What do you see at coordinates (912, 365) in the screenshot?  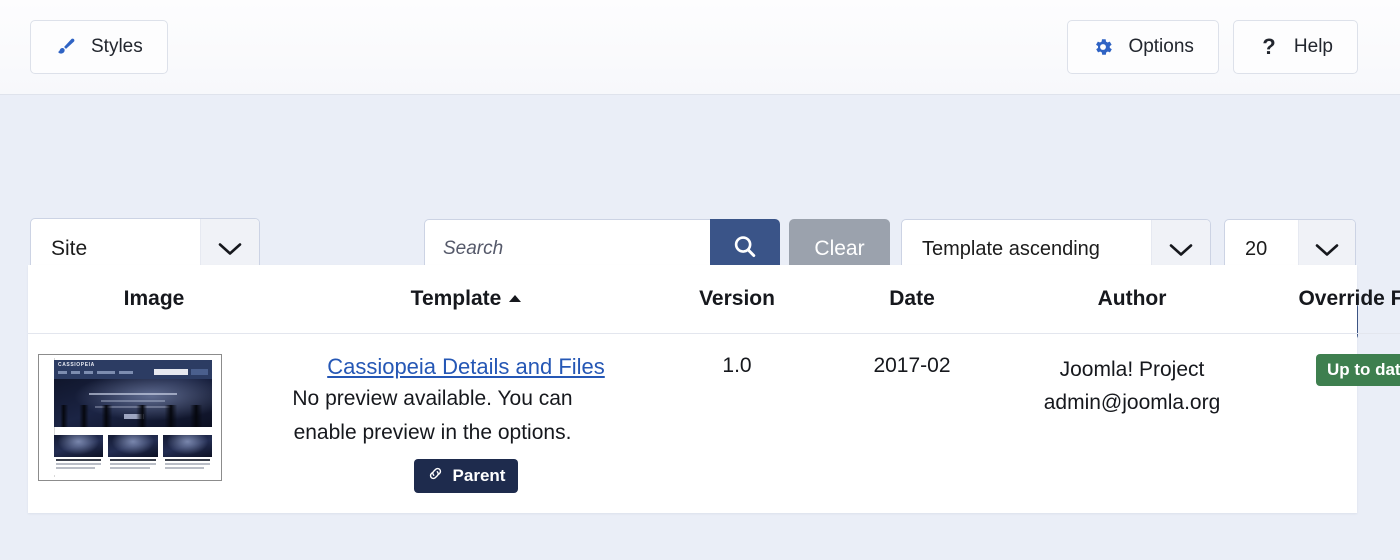 I see `cell-date: 2017-02` at bounding box center [912, 365].